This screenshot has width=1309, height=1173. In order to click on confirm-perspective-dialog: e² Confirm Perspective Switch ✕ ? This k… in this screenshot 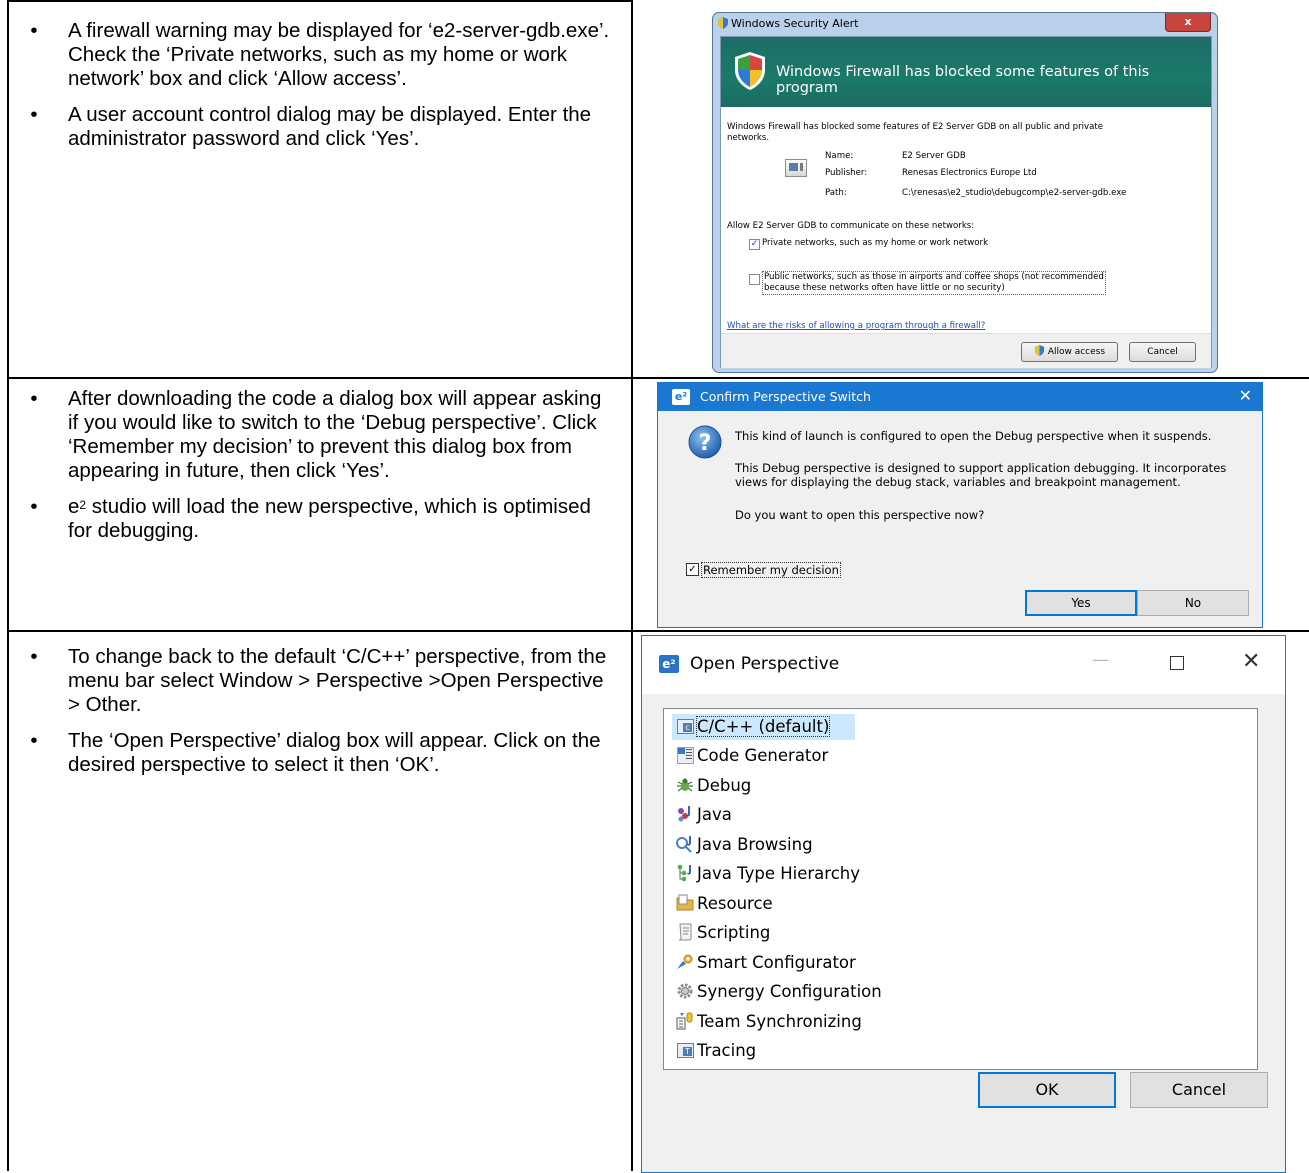, I will do `click(960, 505)`.